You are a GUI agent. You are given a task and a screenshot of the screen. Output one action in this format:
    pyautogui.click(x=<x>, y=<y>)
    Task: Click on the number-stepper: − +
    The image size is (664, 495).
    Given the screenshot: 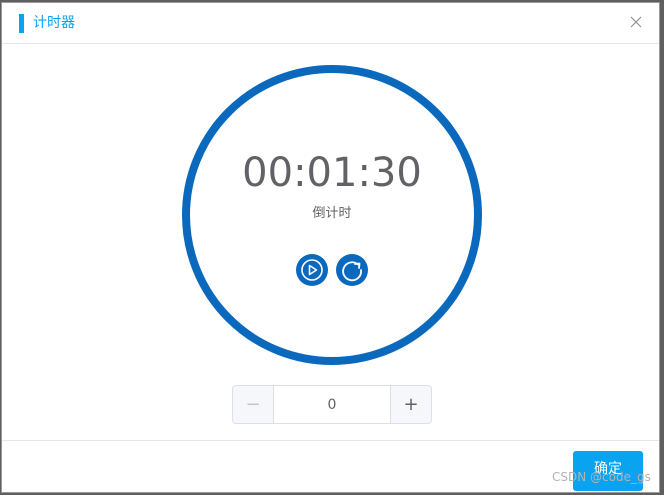 What is the action you would take?
    pyautogui.click(x=332, y=404)
    